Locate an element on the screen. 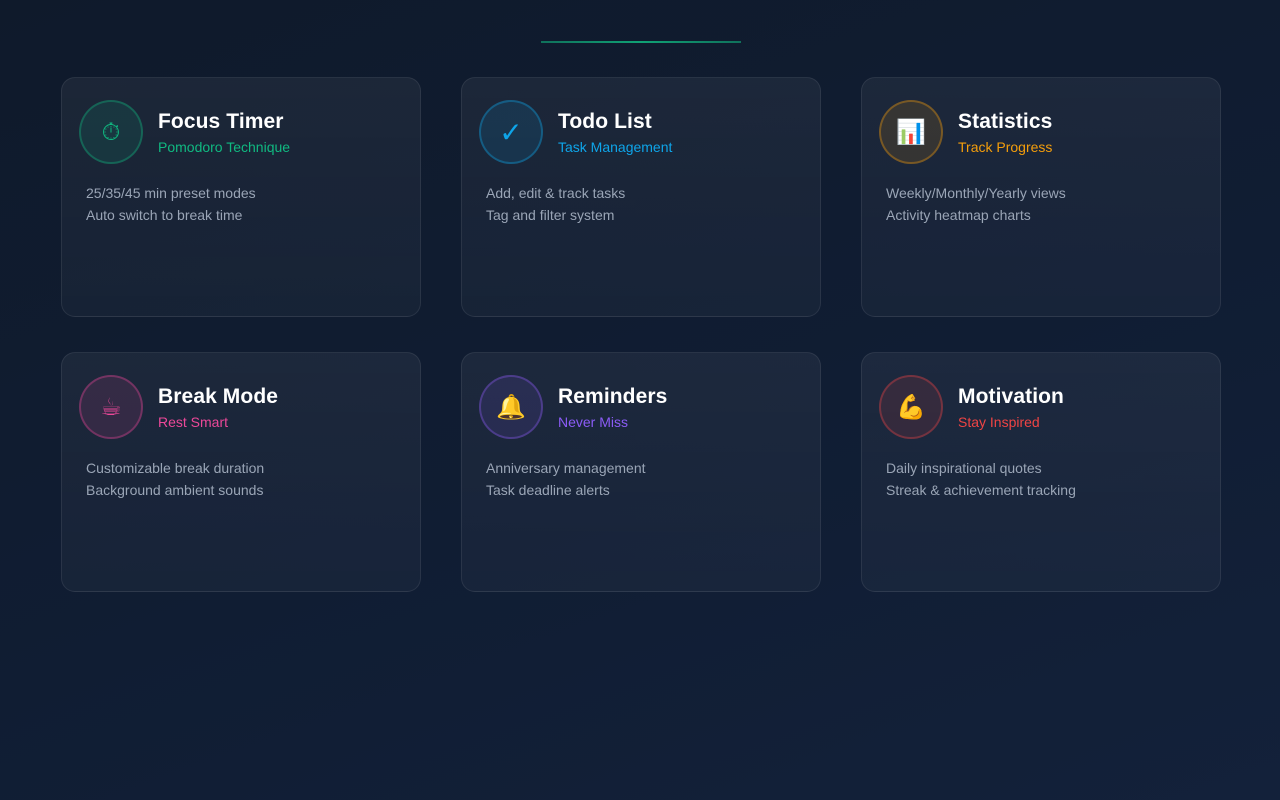 This screenshot has height=800, width=1280. card-subtitle: Task Management is located at coordinates (615, 147).